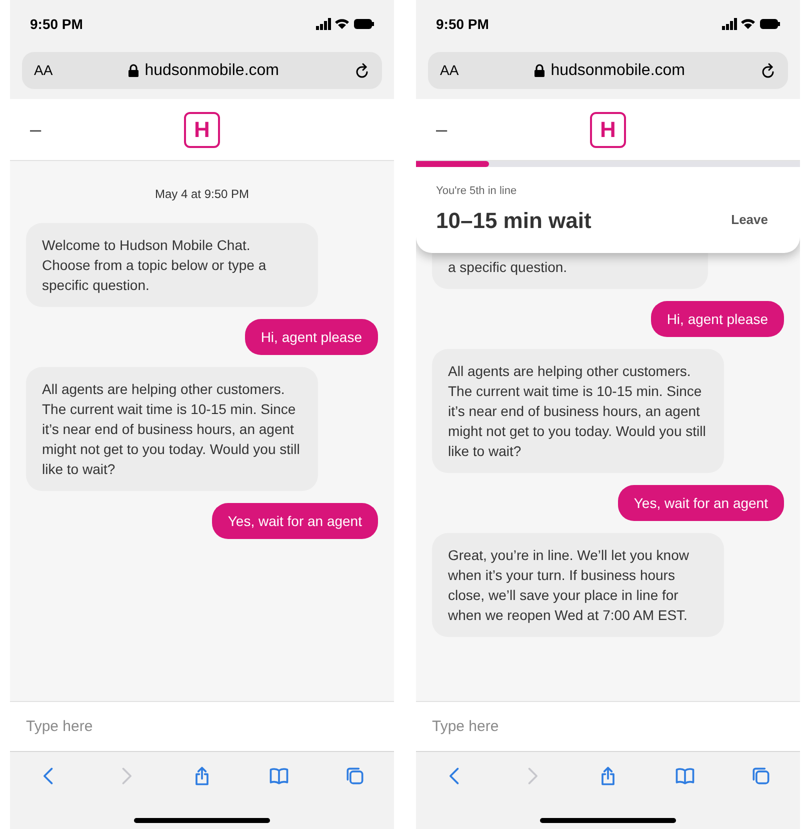  I want to click on wait-time: 10–15 min wait, so click(514, 220).